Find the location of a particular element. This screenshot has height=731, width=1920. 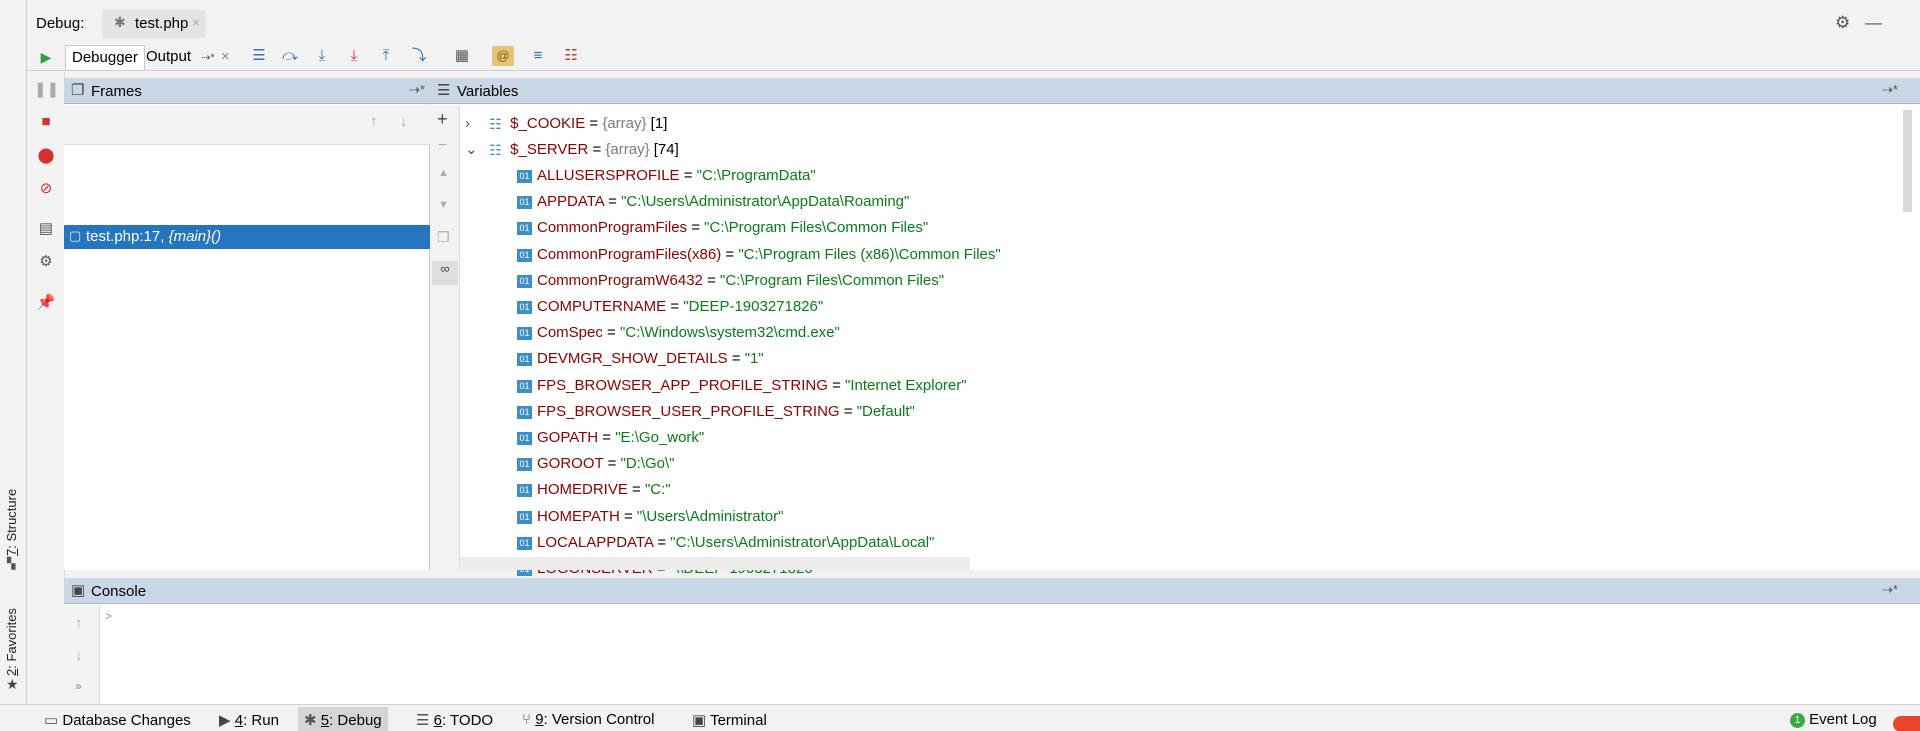

pin-tab-icon: 📌 is located at coordinates (46, 303).